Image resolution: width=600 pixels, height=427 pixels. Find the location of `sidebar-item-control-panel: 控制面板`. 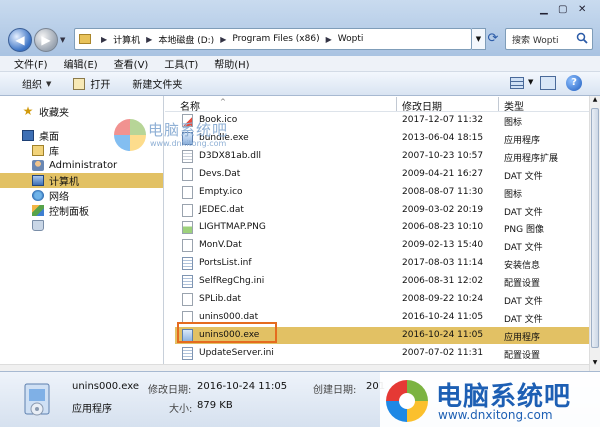

sidebar-item-control-panel: 控制面板 is located at coordinates (81, 210).